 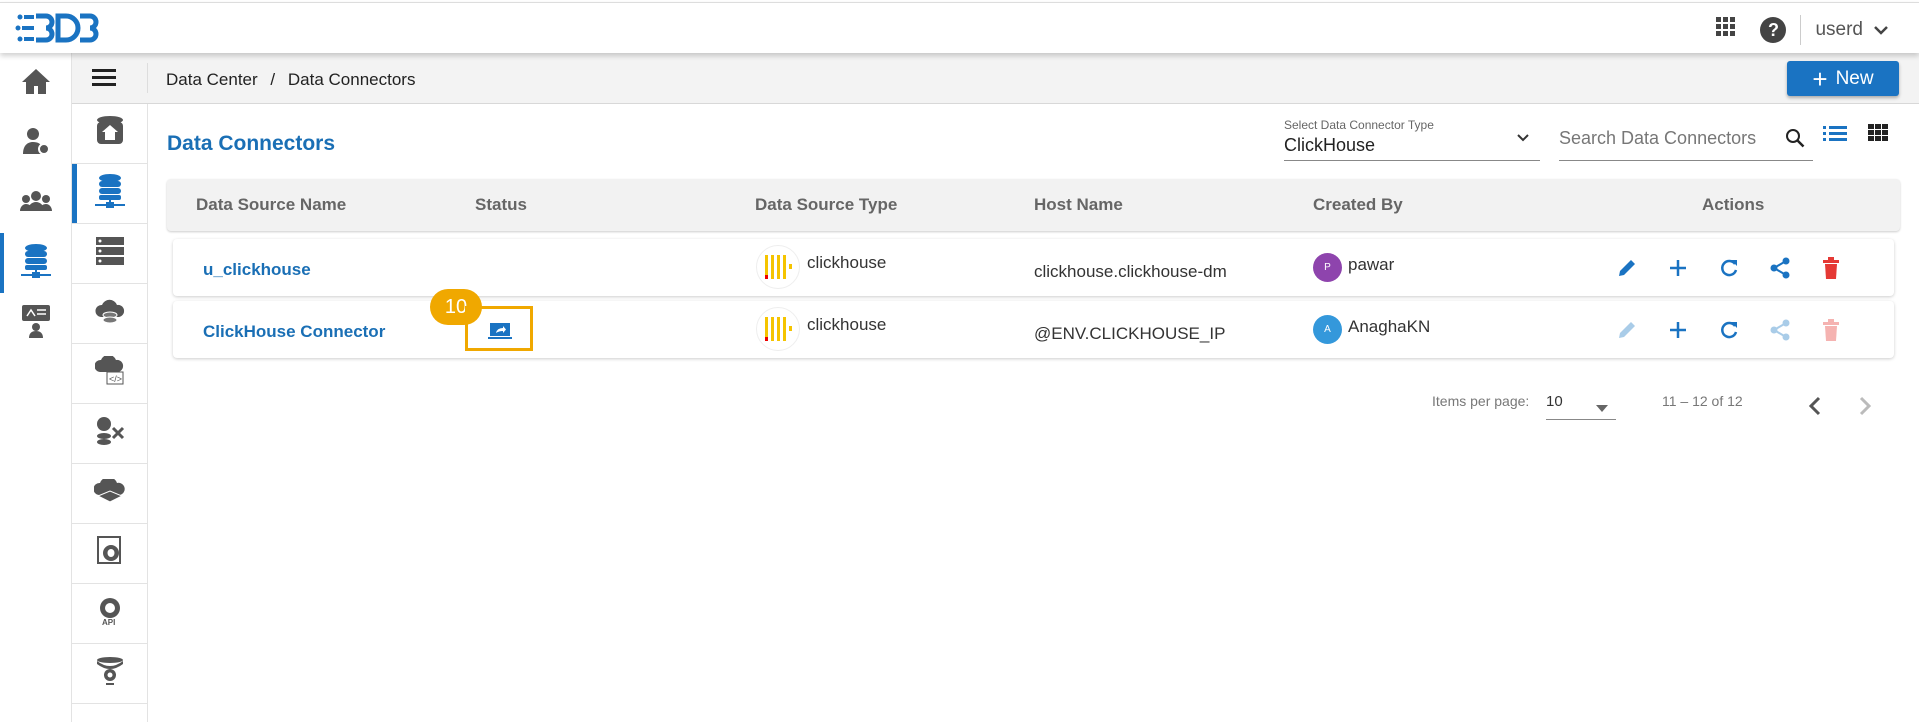 I want to click on search-icon, so click(x=1795, y=140).